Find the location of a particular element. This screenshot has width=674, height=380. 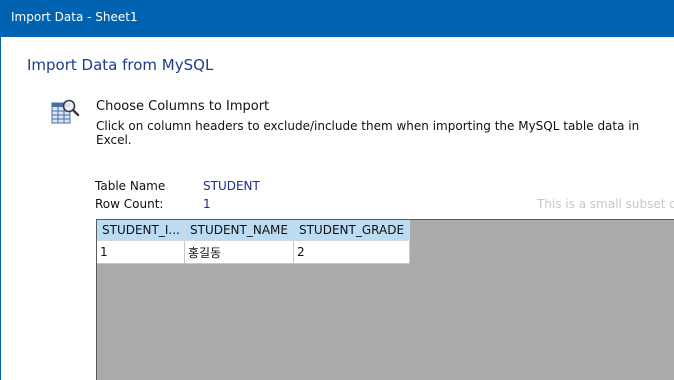

window-border is located at coordinates (0, 208).